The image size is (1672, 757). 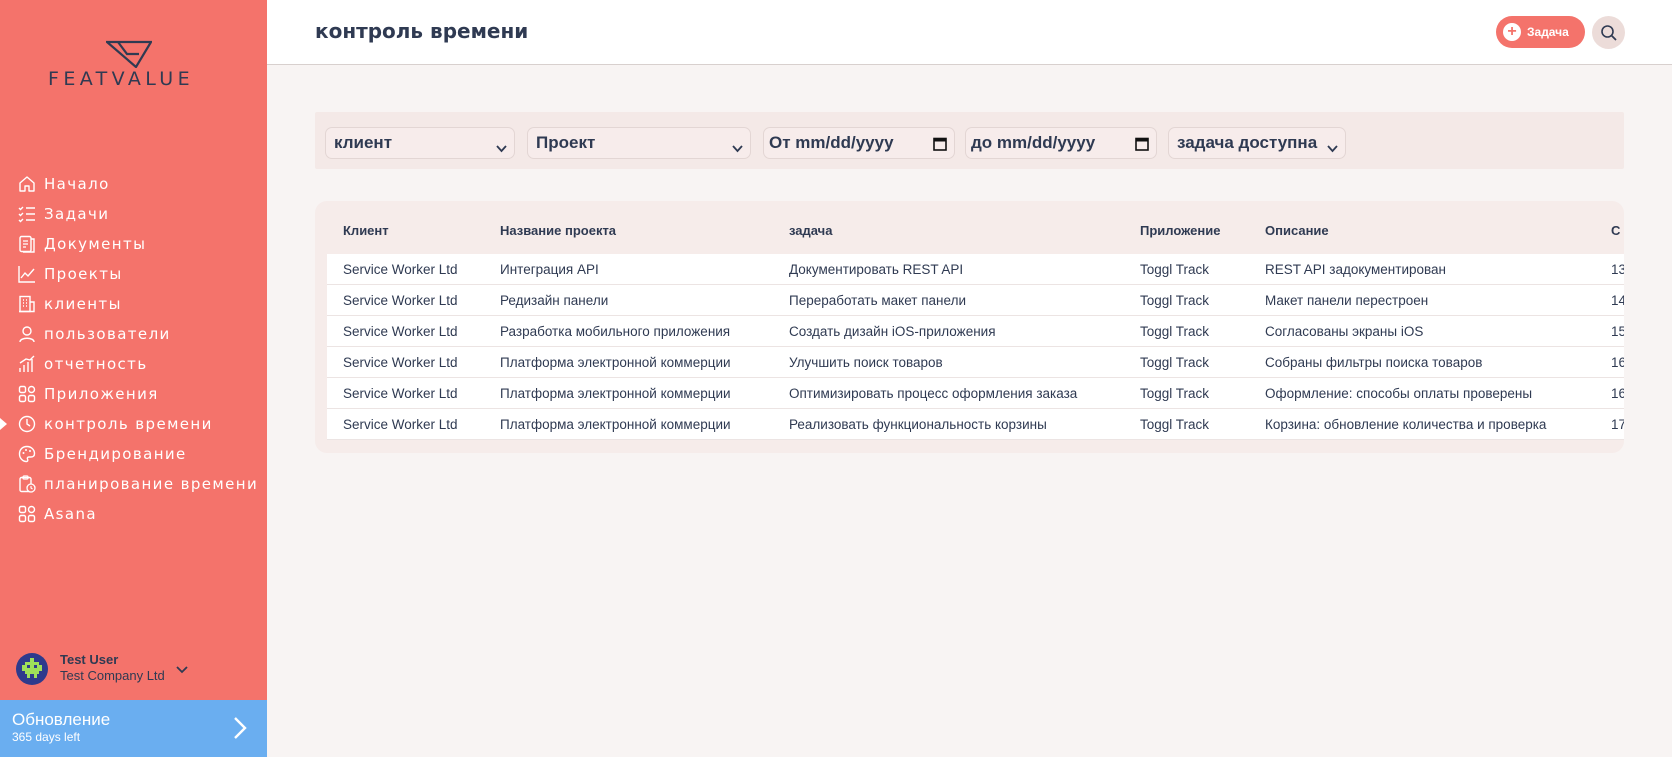 I want to click on cell-task: Создать дизайн iOS-приложения, so click(x=892, y=331).